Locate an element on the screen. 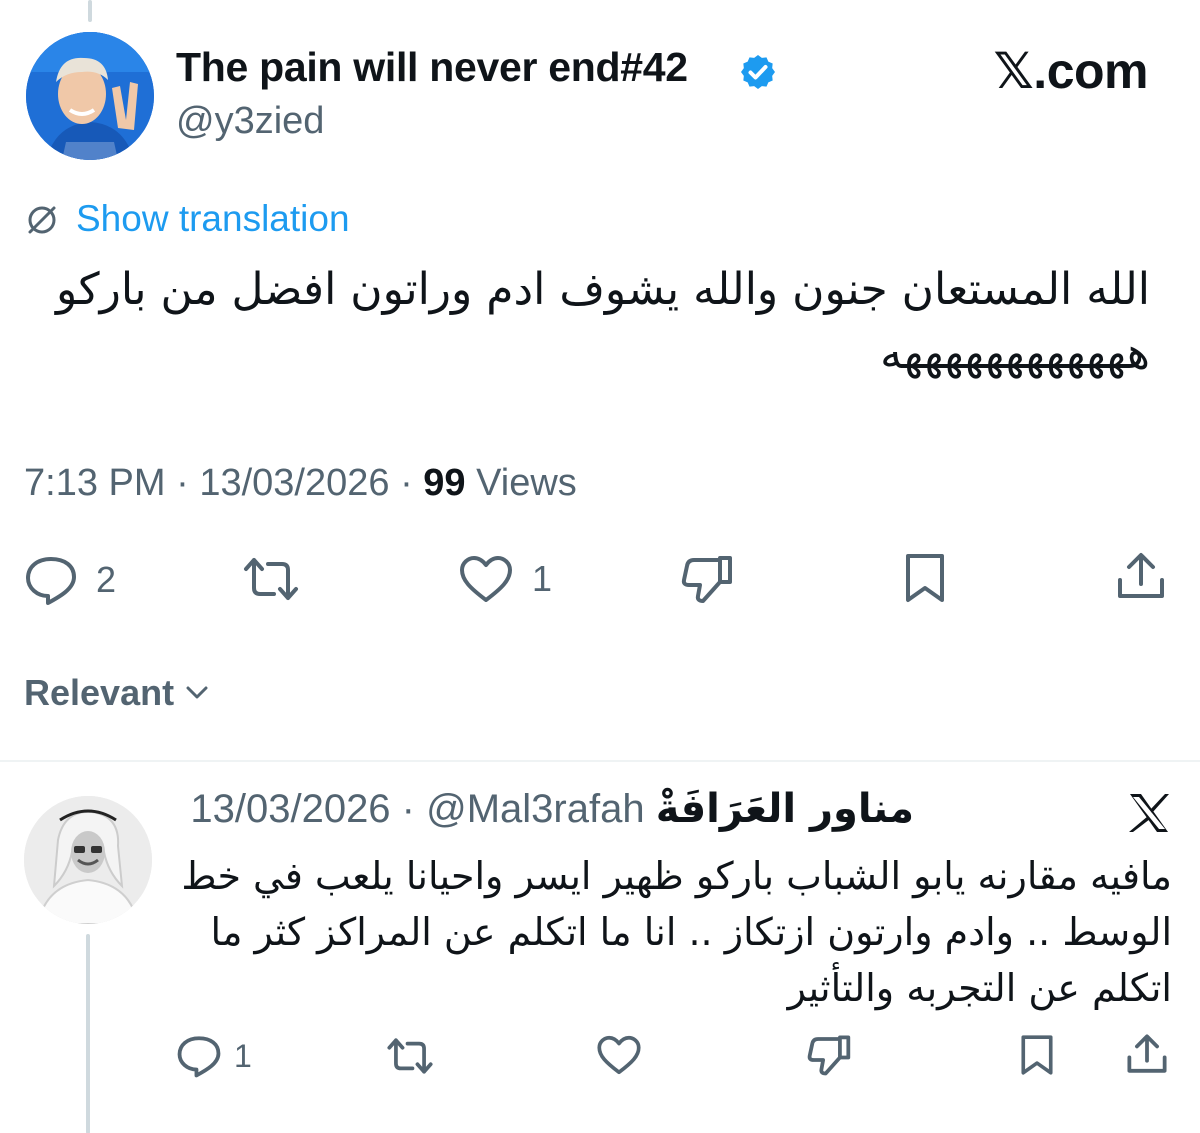 This screenshot has width=1200, height=1133. author-display-name: The pain will never end#42 is located at coordinates (432, 67).